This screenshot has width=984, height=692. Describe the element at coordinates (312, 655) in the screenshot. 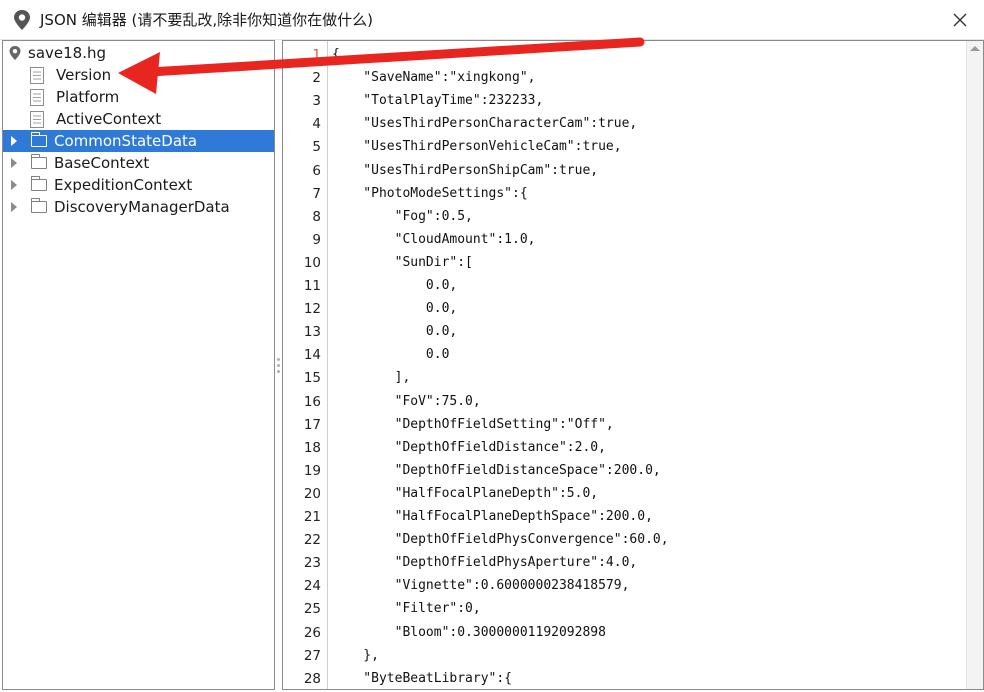

I see `line-number: 27` at that location.